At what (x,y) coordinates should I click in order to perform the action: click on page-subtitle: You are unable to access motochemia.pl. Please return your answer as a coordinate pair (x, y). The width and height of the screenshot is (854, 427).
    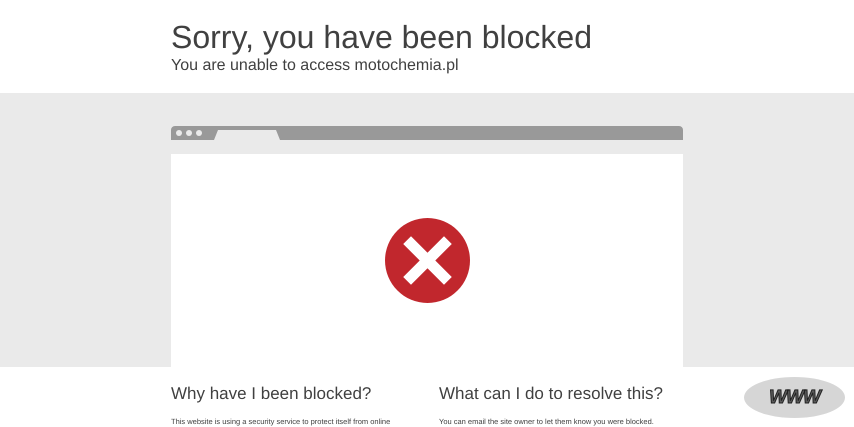
    Looking at the image, I should click on (315, 66).